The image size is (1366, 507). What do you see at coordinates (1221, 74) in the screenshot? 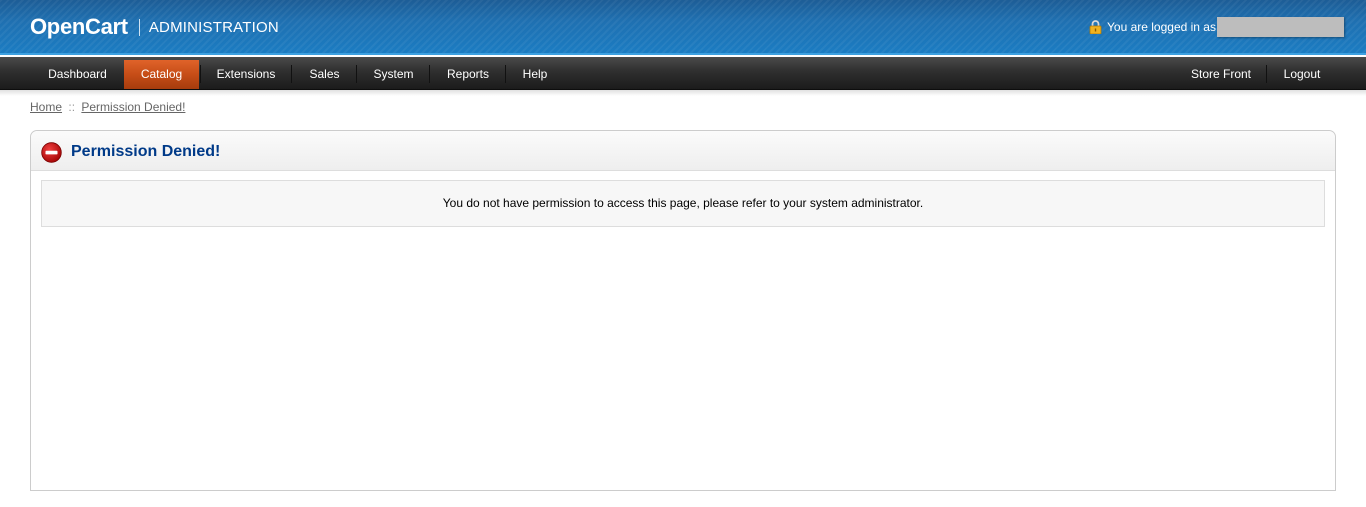
I see `menu-item-store-front: Store Front` at bounding box center [1221, 74].